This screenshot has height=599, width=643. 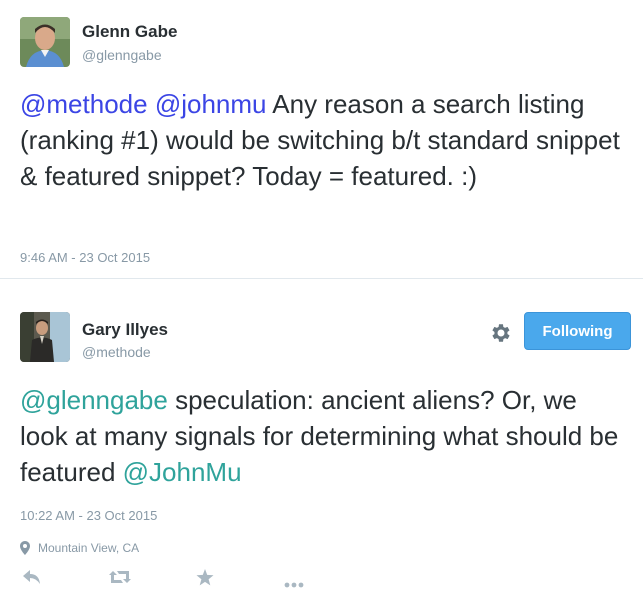 I want to click on mention-link: @johnmu, so click(x=211, y=104).